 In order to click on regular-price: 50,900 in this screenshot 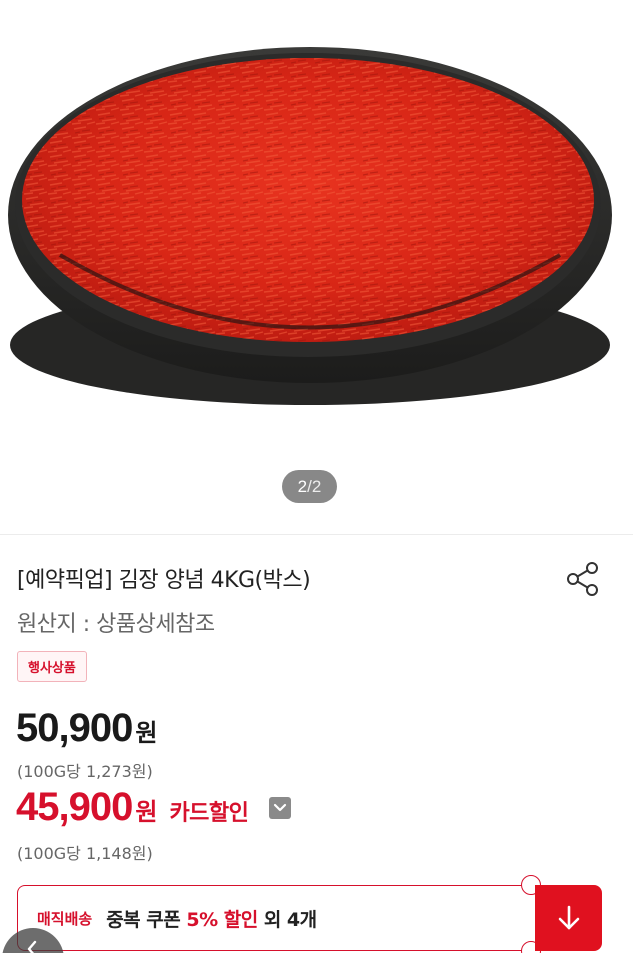, I will do `click(74, 728)`.